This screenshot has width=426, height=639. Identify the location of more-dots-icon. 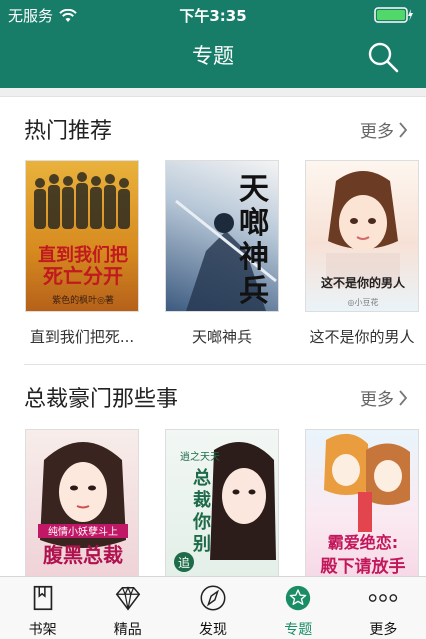
(383, 598).